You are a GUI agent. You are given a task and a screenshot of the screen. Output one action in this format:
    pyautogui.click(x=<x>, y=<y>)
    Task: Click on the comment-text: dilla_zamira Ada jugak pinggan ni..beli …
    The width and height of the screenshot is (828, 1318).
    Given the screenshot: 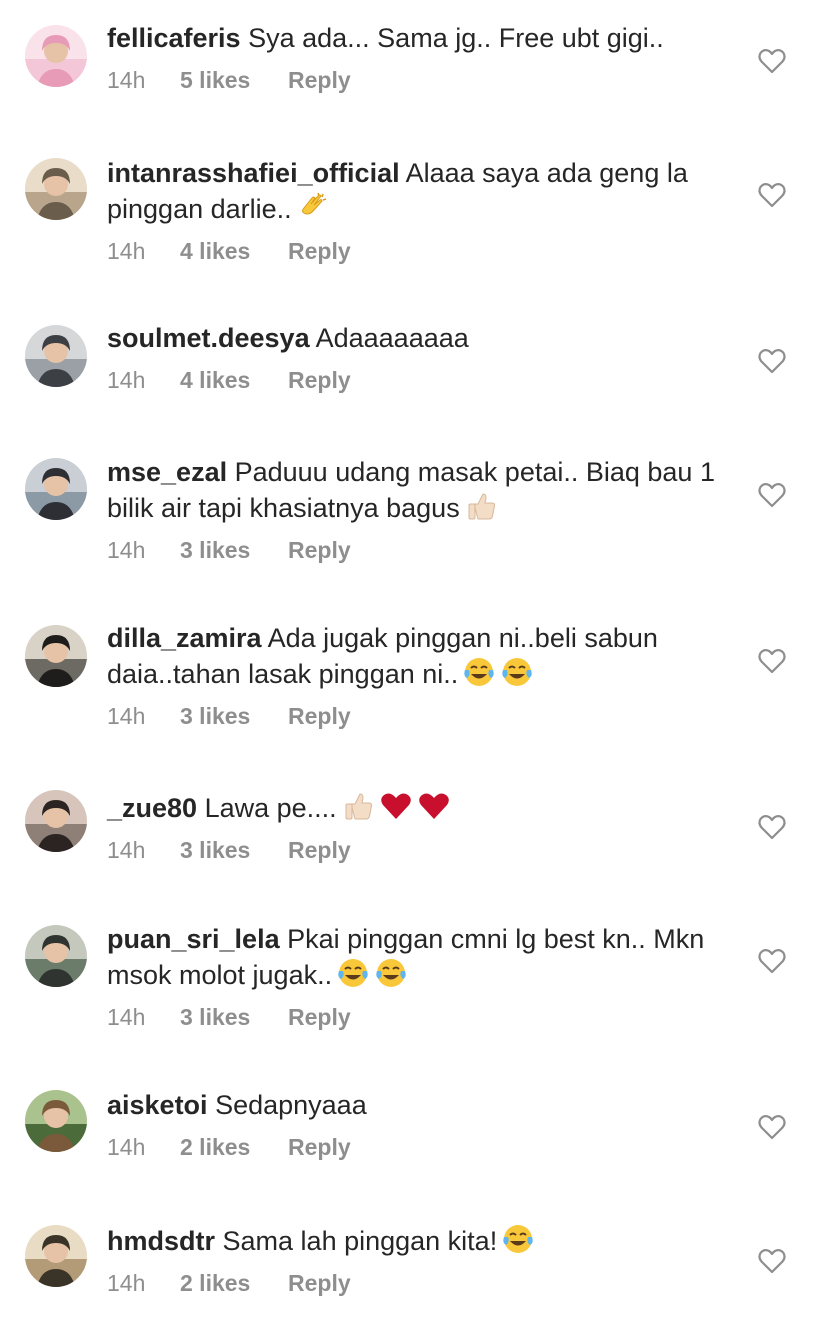 What is the action you would take?
    pyautogui.click(x=419, y=656)
    